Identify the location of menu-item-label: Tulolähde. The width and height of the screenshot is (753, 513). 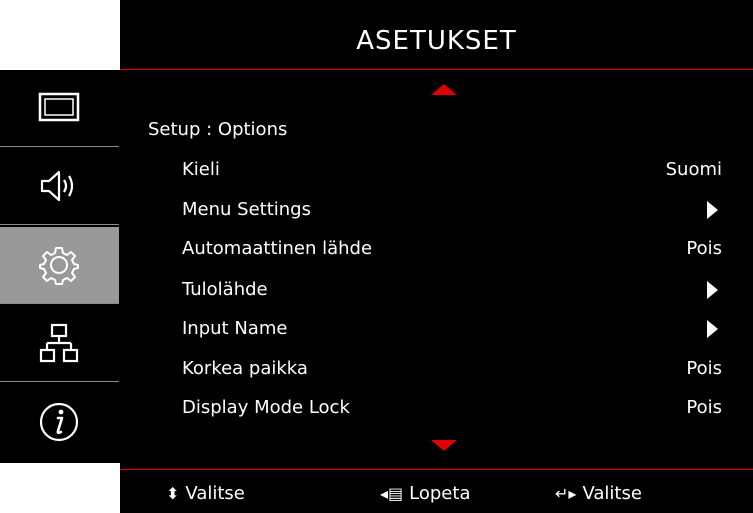
(225, 289).